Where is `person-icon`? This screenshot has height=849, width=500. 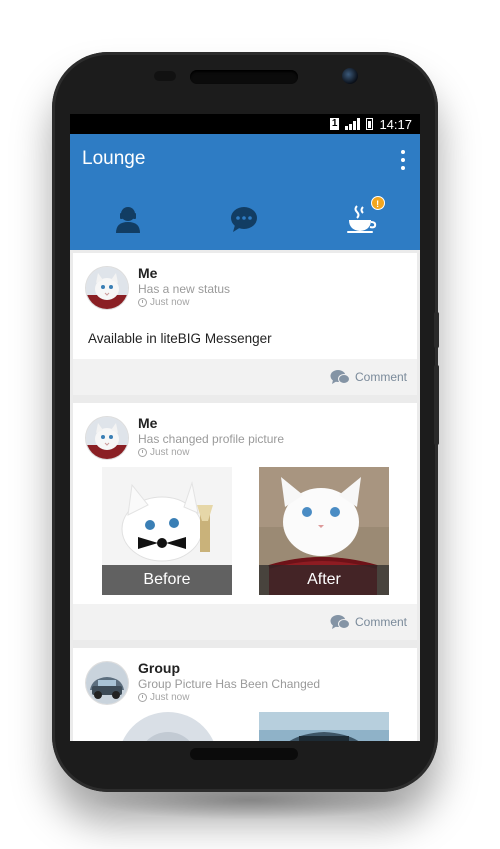 person-icon is located at coordinates (128, 220).